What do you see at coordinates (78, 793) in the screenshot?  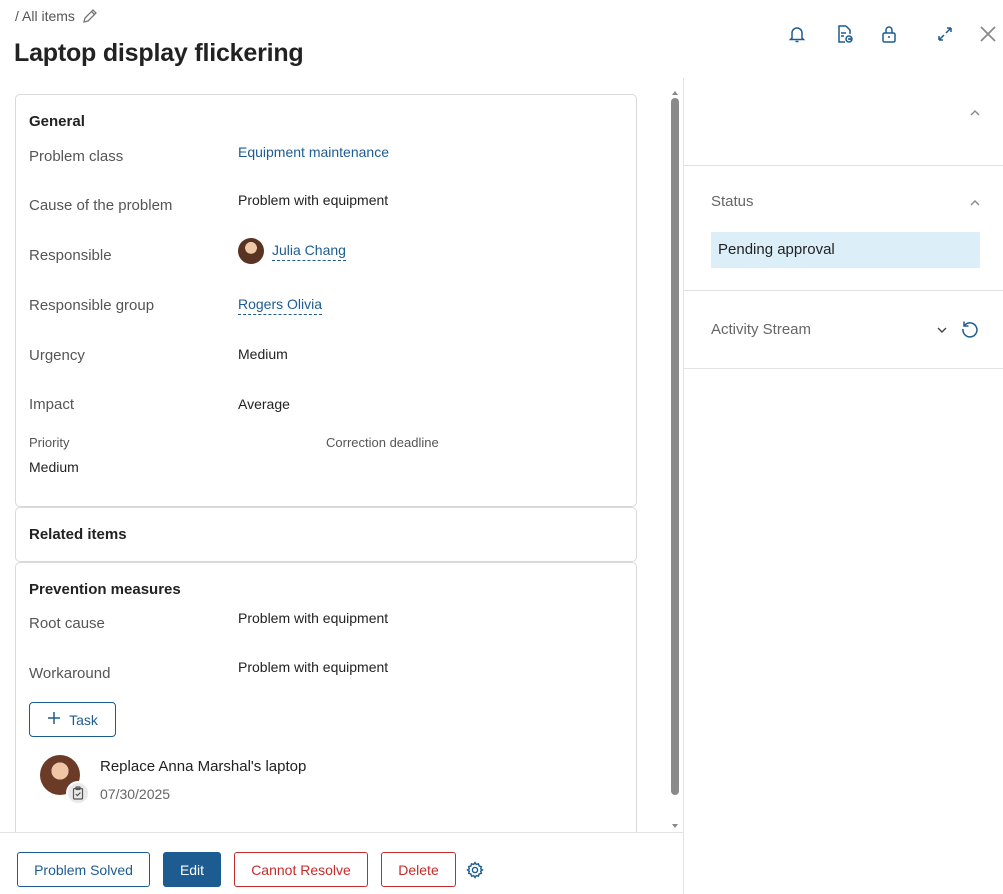 I see `clipboard-check-icon` at bounding box center [78, 793].